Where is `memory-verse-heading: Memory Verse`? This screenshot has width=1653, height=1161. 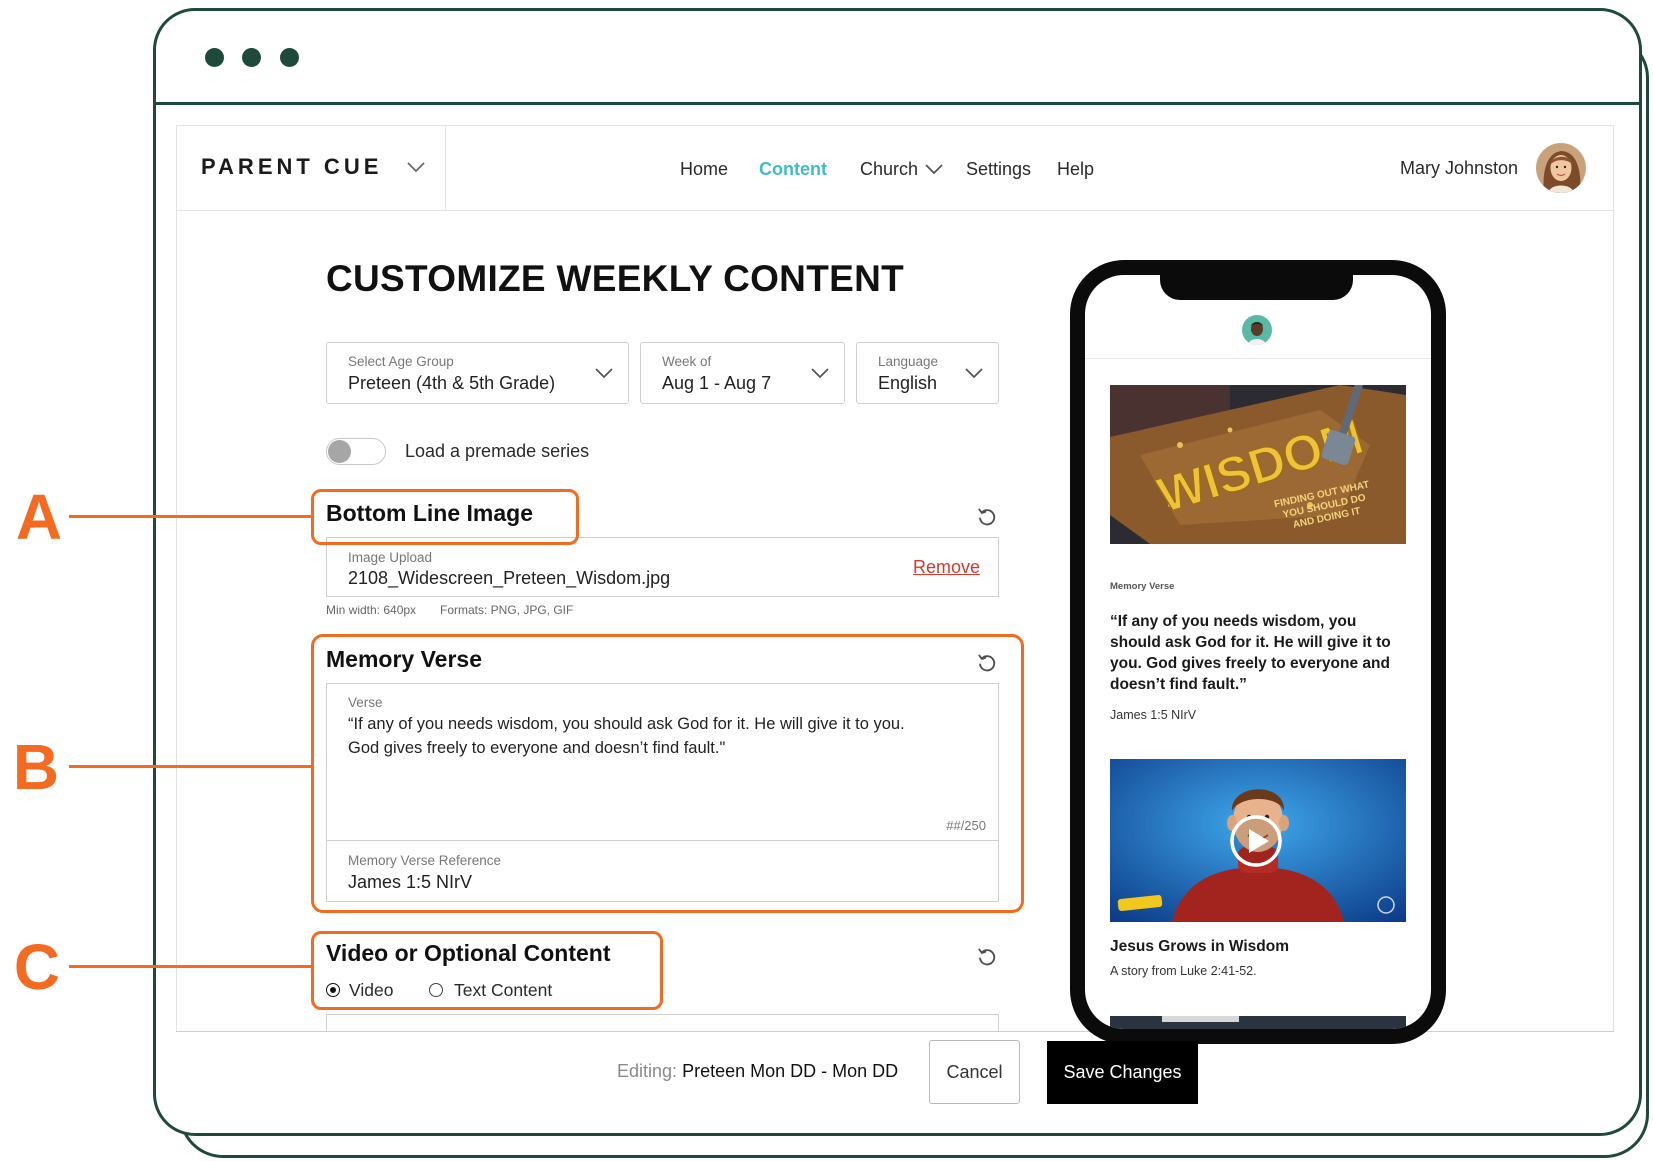
memory-verse-heading: Memory Verse is located at coordinates (404, 659).